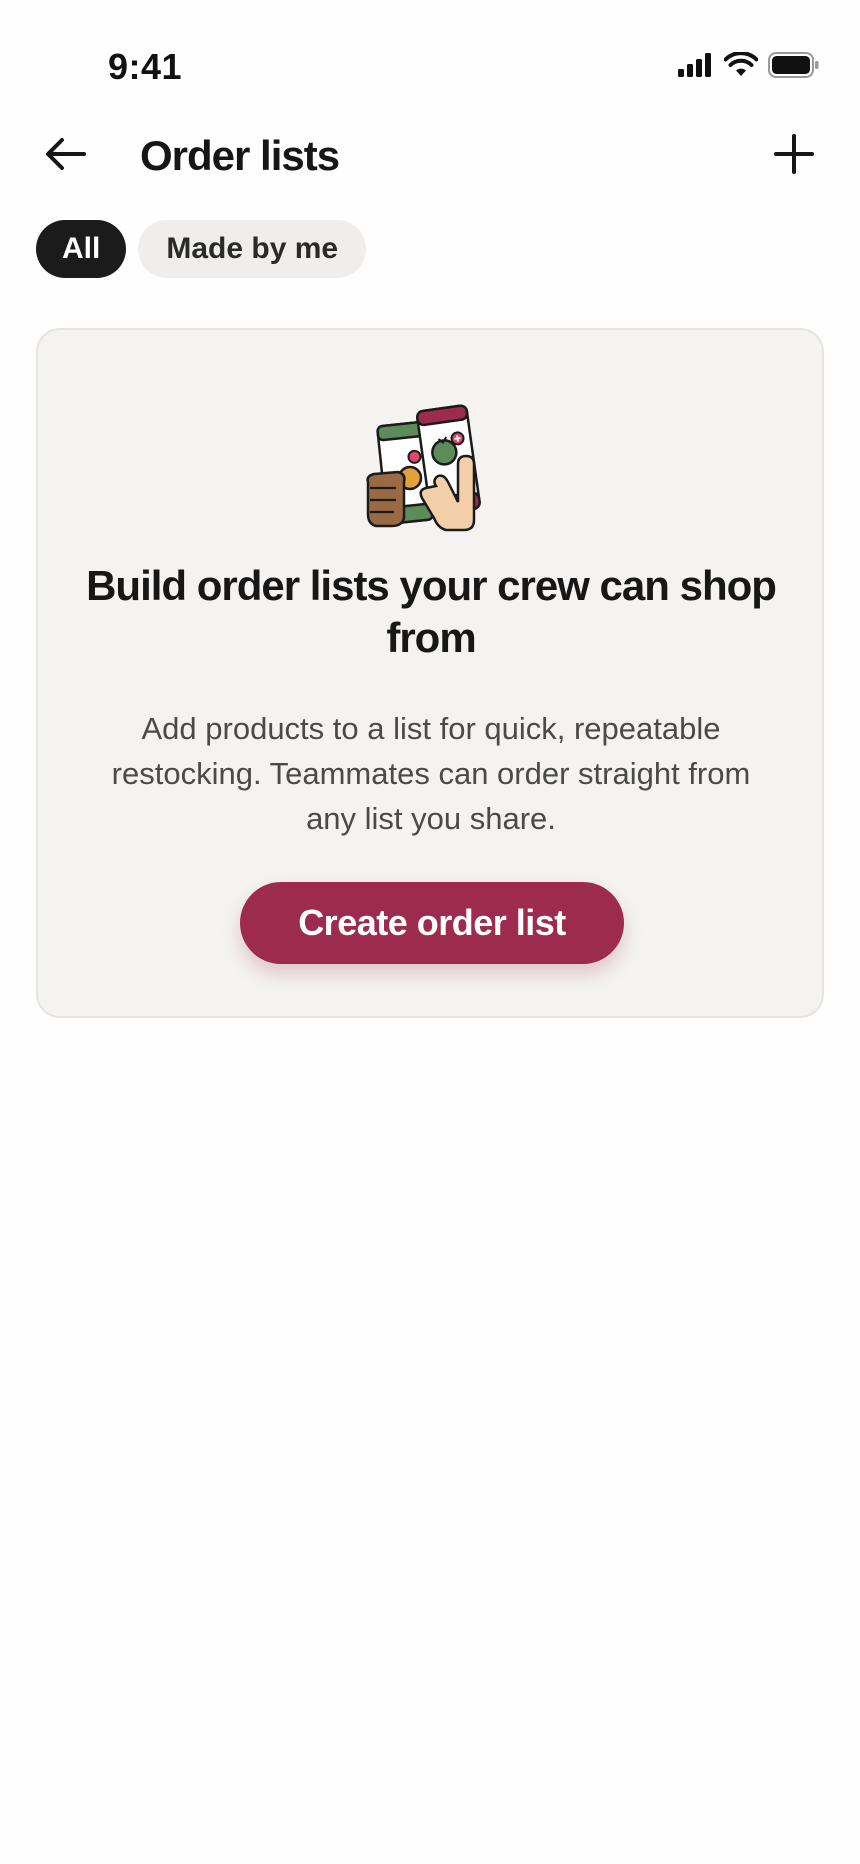  What do you see at coordinates (145, 66) in the screenshot?
I see `status-time: 9:41` at bounding box center [145, 66].